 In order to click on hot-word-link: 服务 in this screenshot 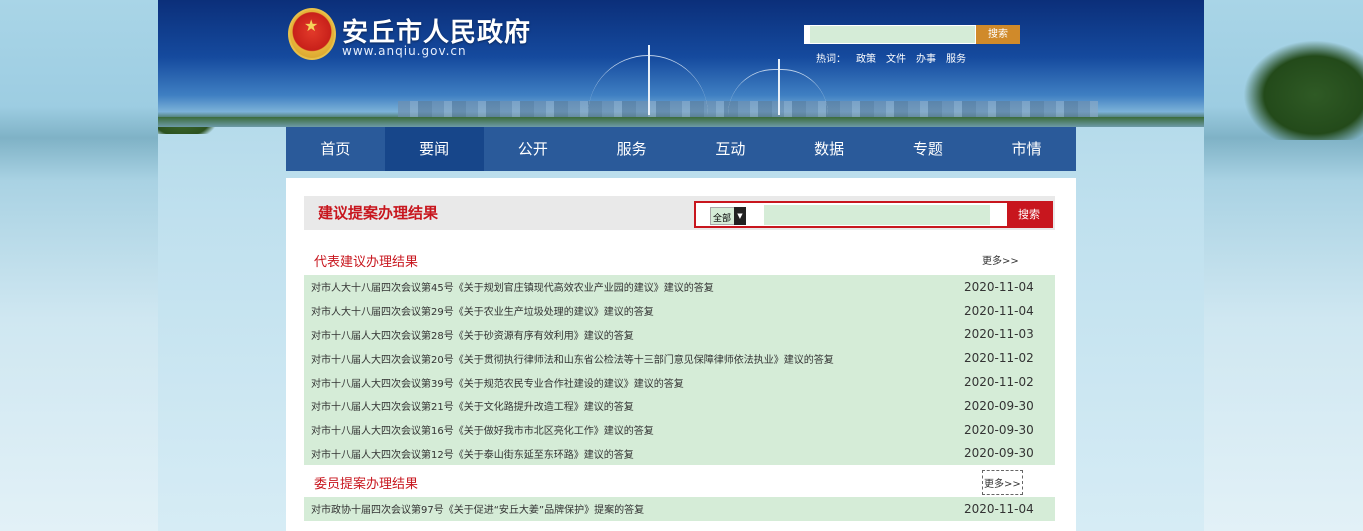, I will do `click(956, 57)`.